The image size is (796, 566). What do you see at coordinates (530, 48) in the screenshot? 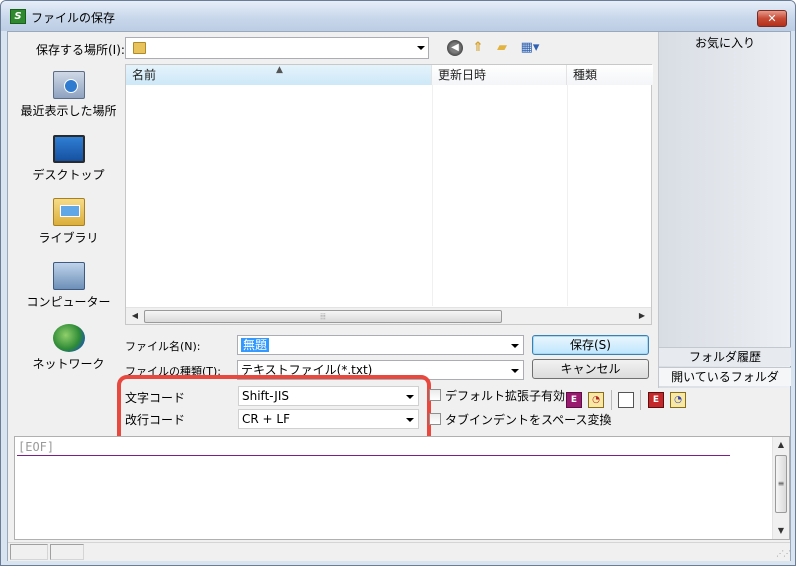
I see `views-menu-icon: ▦▾` at bounding box center [530, 48].